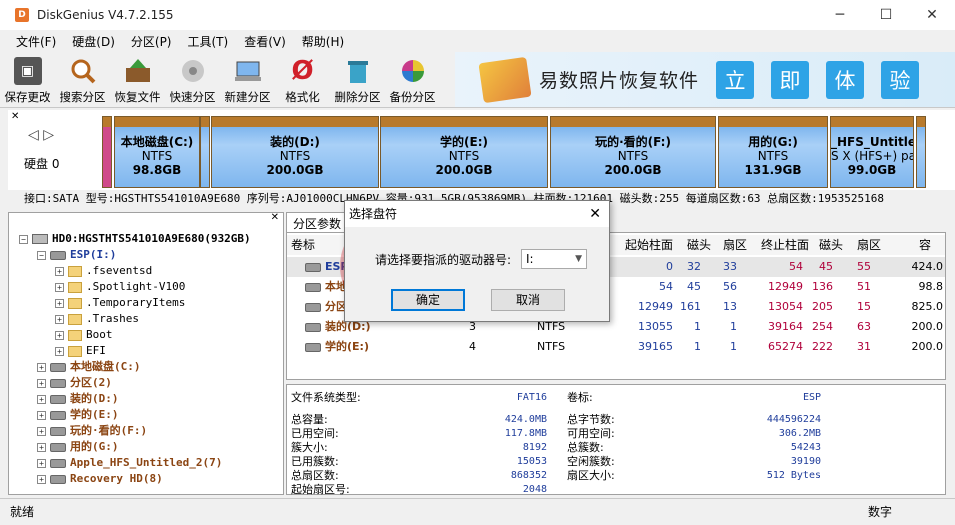 Image resolution: width=955 pixels, height=525 pixels. I want to click on disk-nav-arrows: ◁ ▷, so click(41, 135).